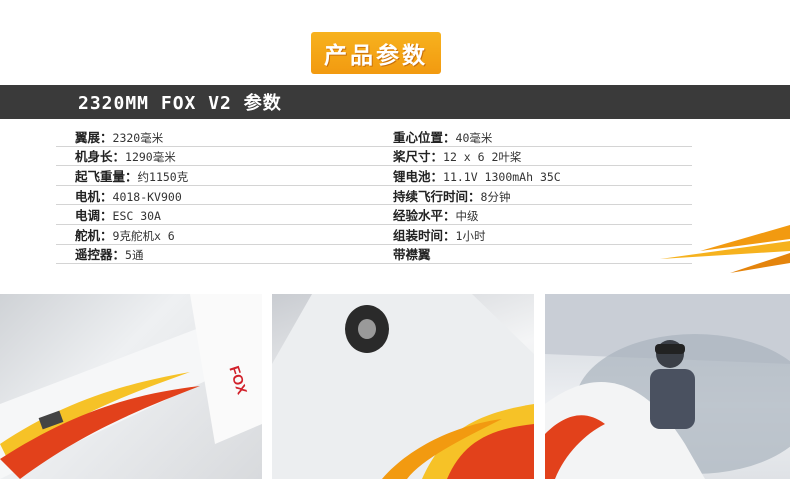  Describe the element at coordinates (150, 157) in the screenshot. I see `spec-value: 1290毫米` at that location.